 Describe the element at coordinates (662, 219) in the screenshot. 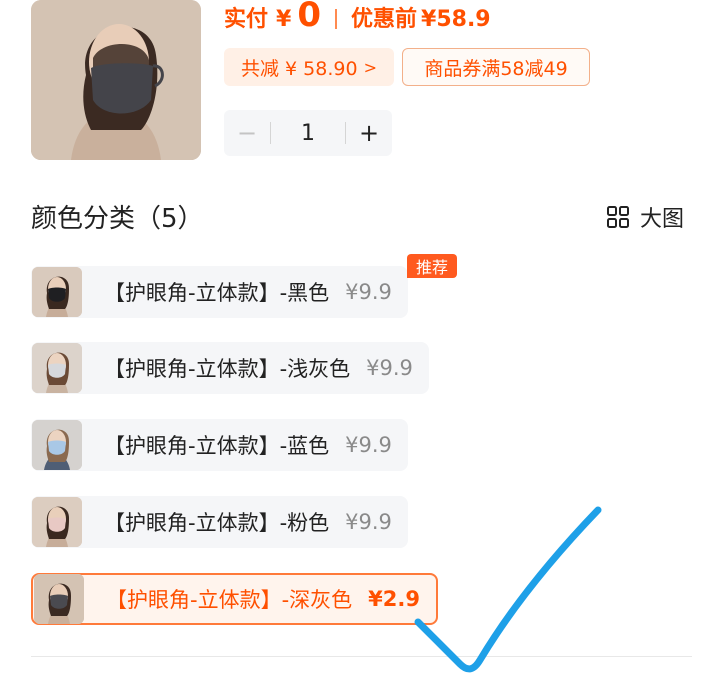

I see `large-view-label: 大图` at that location.